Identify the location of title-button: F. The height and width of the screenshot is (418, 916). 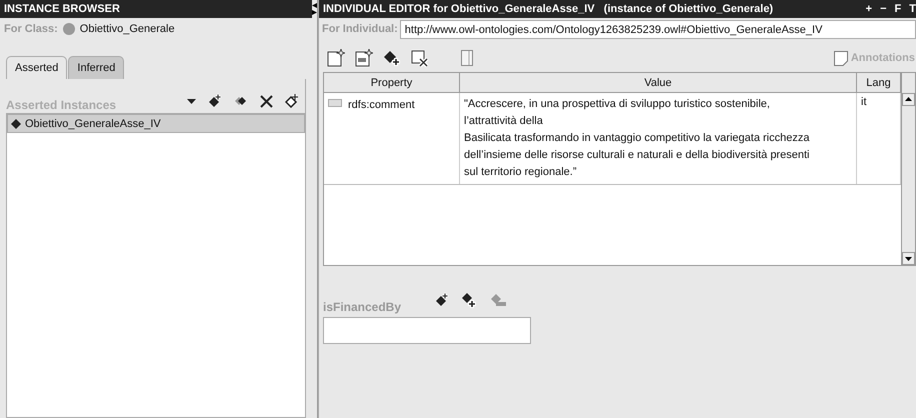
(898, 9).